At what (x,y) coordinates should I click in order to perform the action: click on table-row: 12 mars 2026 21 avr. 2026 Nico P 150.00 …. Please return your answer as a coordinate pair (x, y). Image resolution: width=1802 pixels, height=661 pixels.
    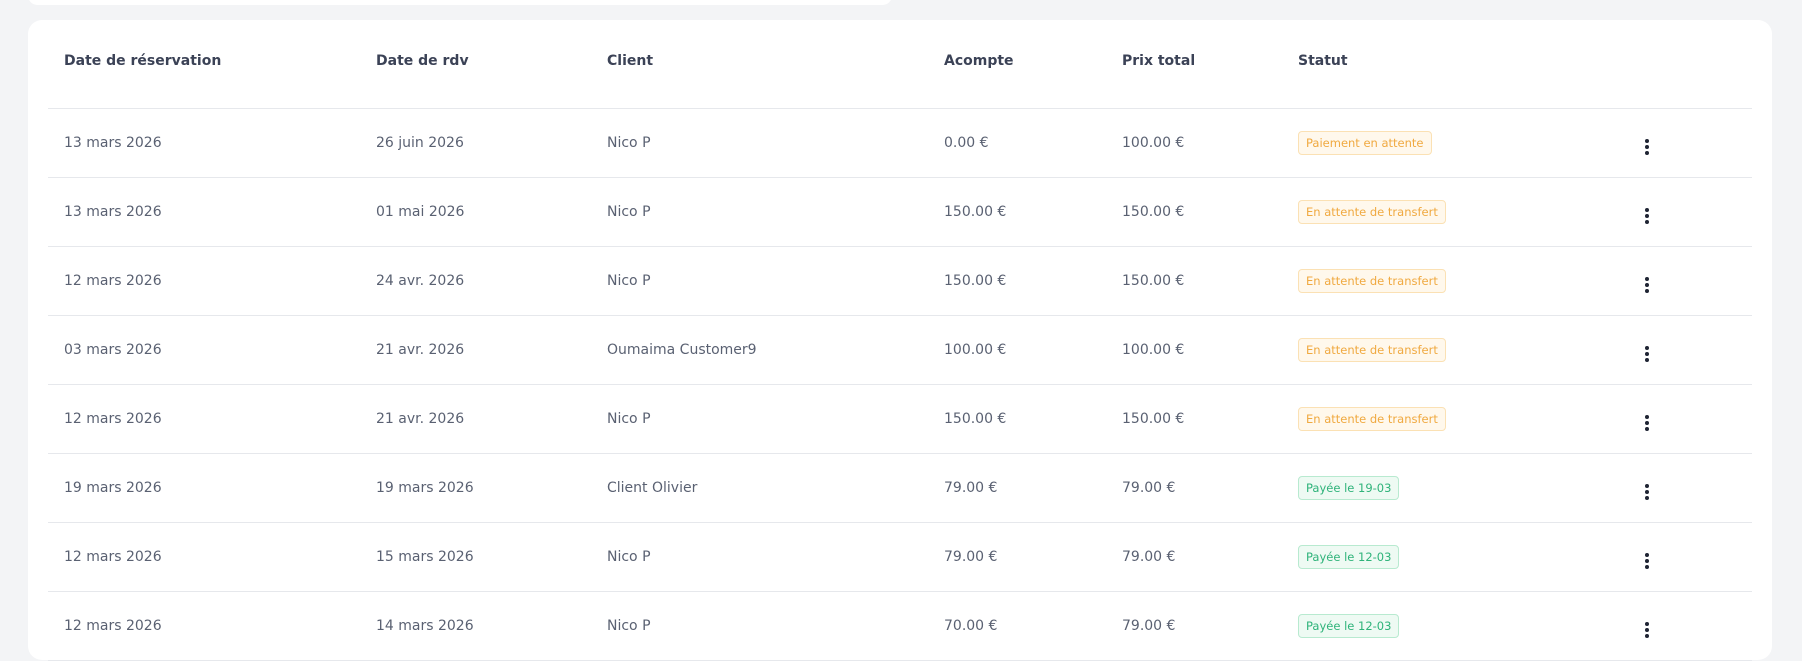
    Looking at the image, I should click on (900, 419).